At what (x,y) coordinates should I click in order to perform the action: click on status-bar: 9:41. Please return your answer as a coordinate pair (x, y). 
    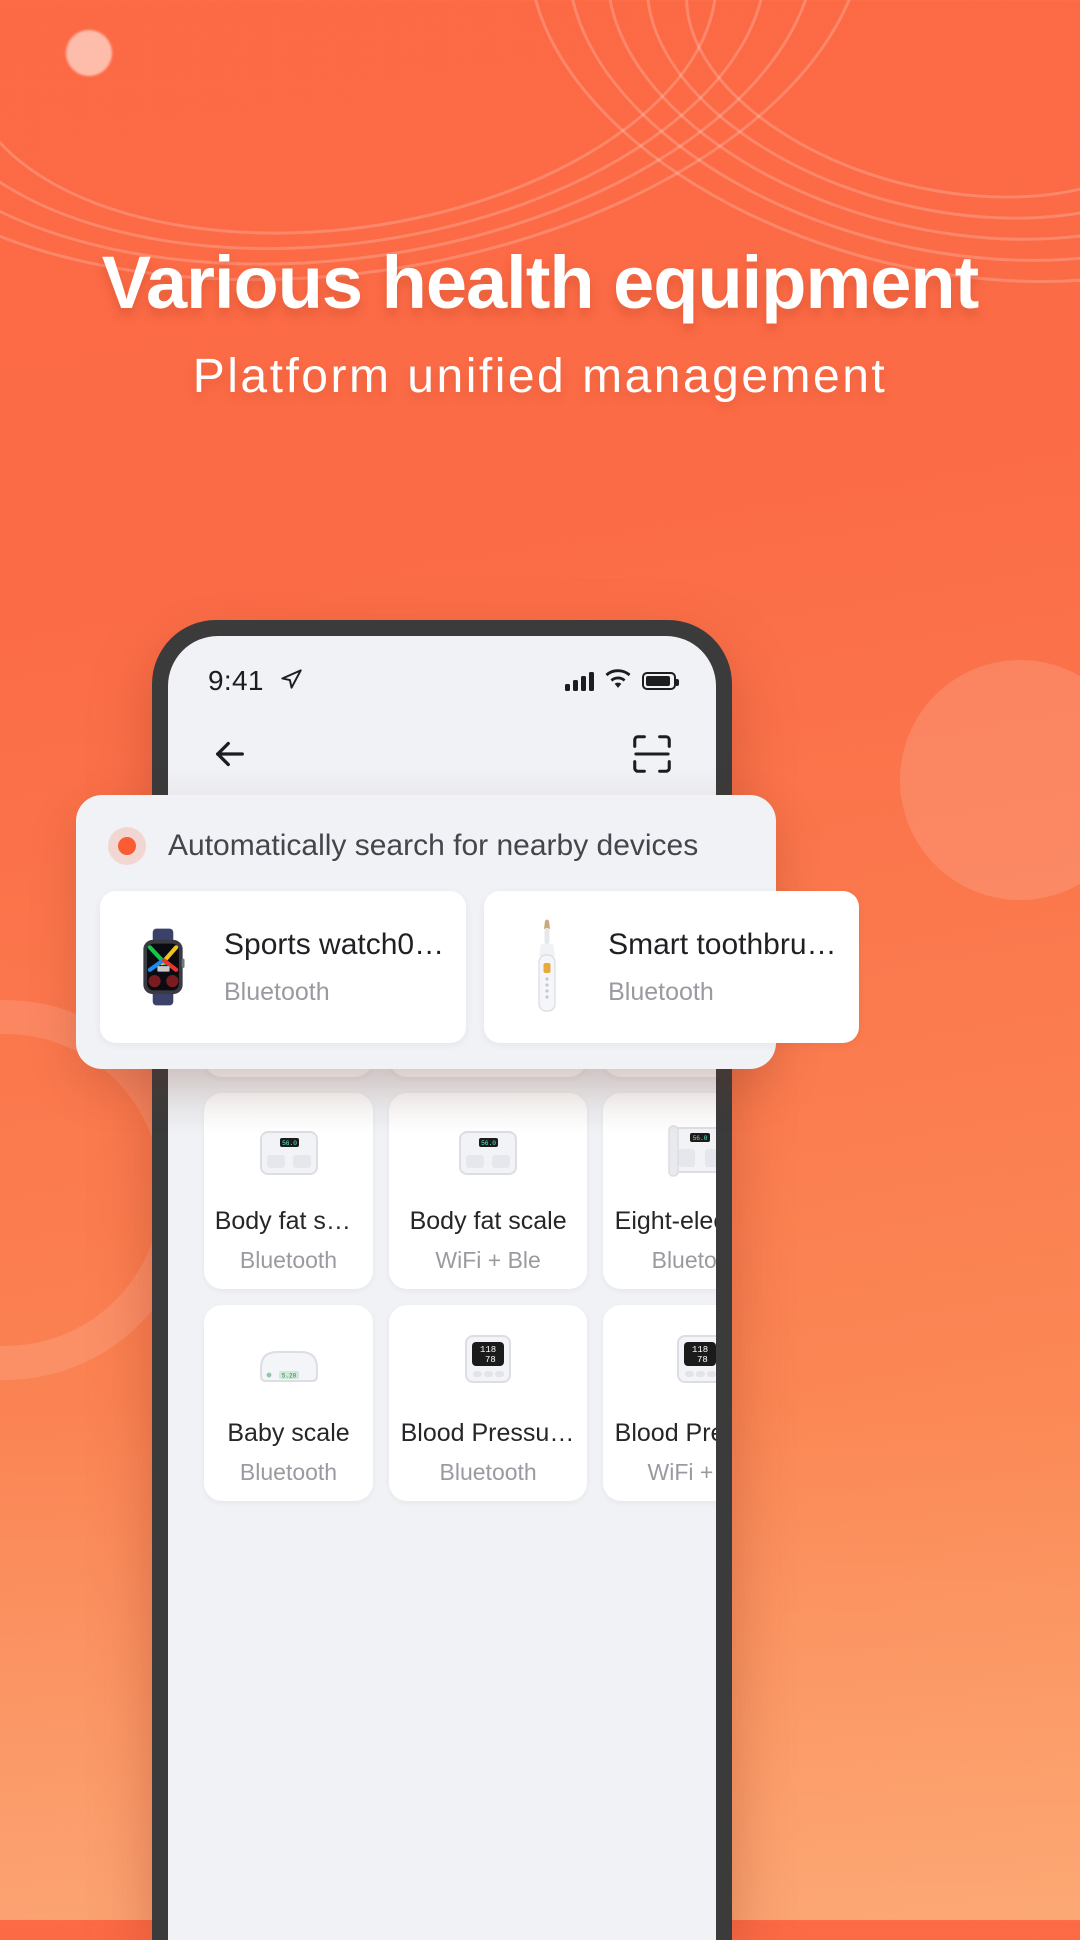
    Looking at the image, I should click on (442, 673).